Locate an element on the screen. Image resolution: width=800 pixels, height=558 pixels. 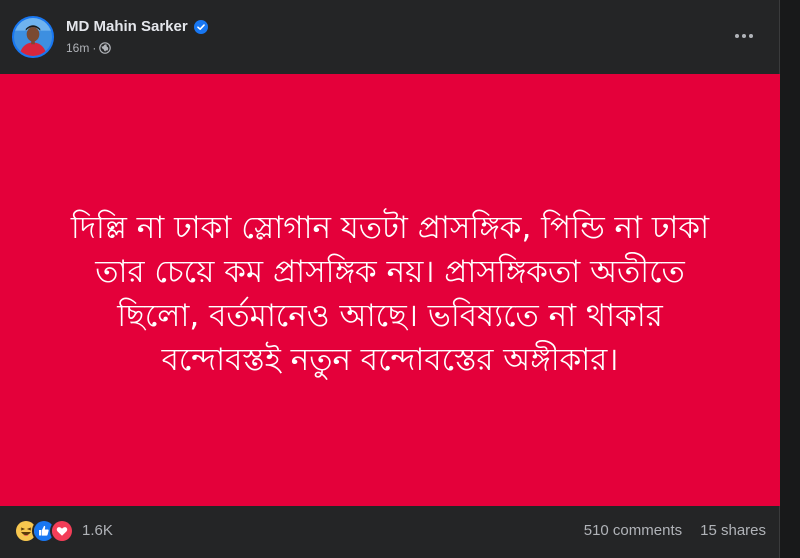
globe-icon is located at coordinates (105, 48).